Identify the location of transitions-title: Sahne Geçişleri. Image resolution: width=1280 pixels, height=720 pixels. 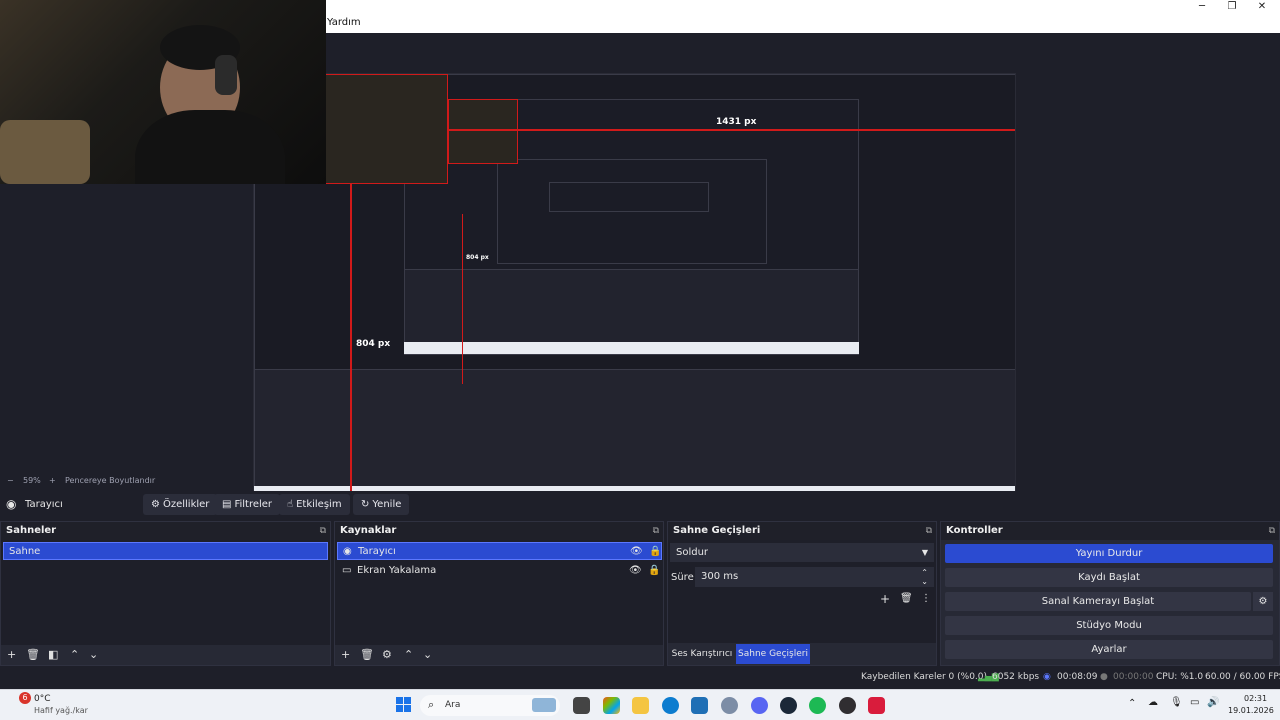
(717, 530).